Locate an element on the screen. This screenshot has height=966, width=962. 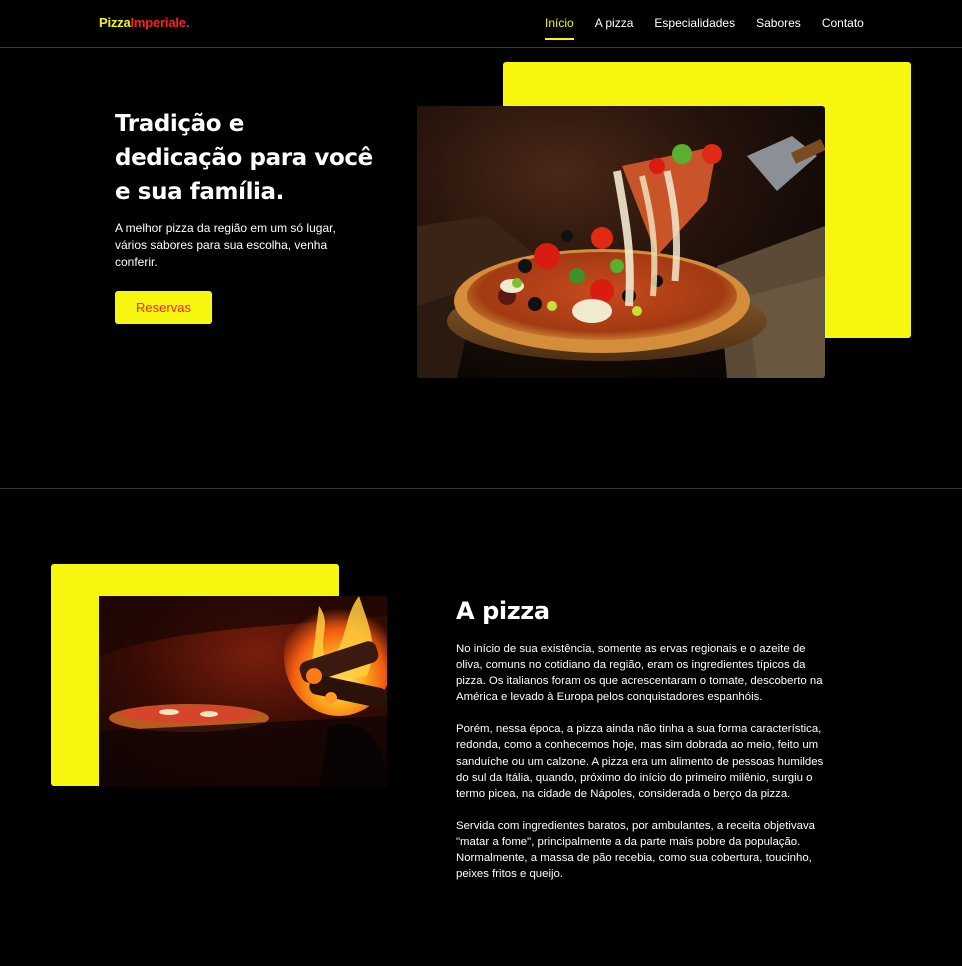
hero-pizza-image is located at coordinates (621, 242).